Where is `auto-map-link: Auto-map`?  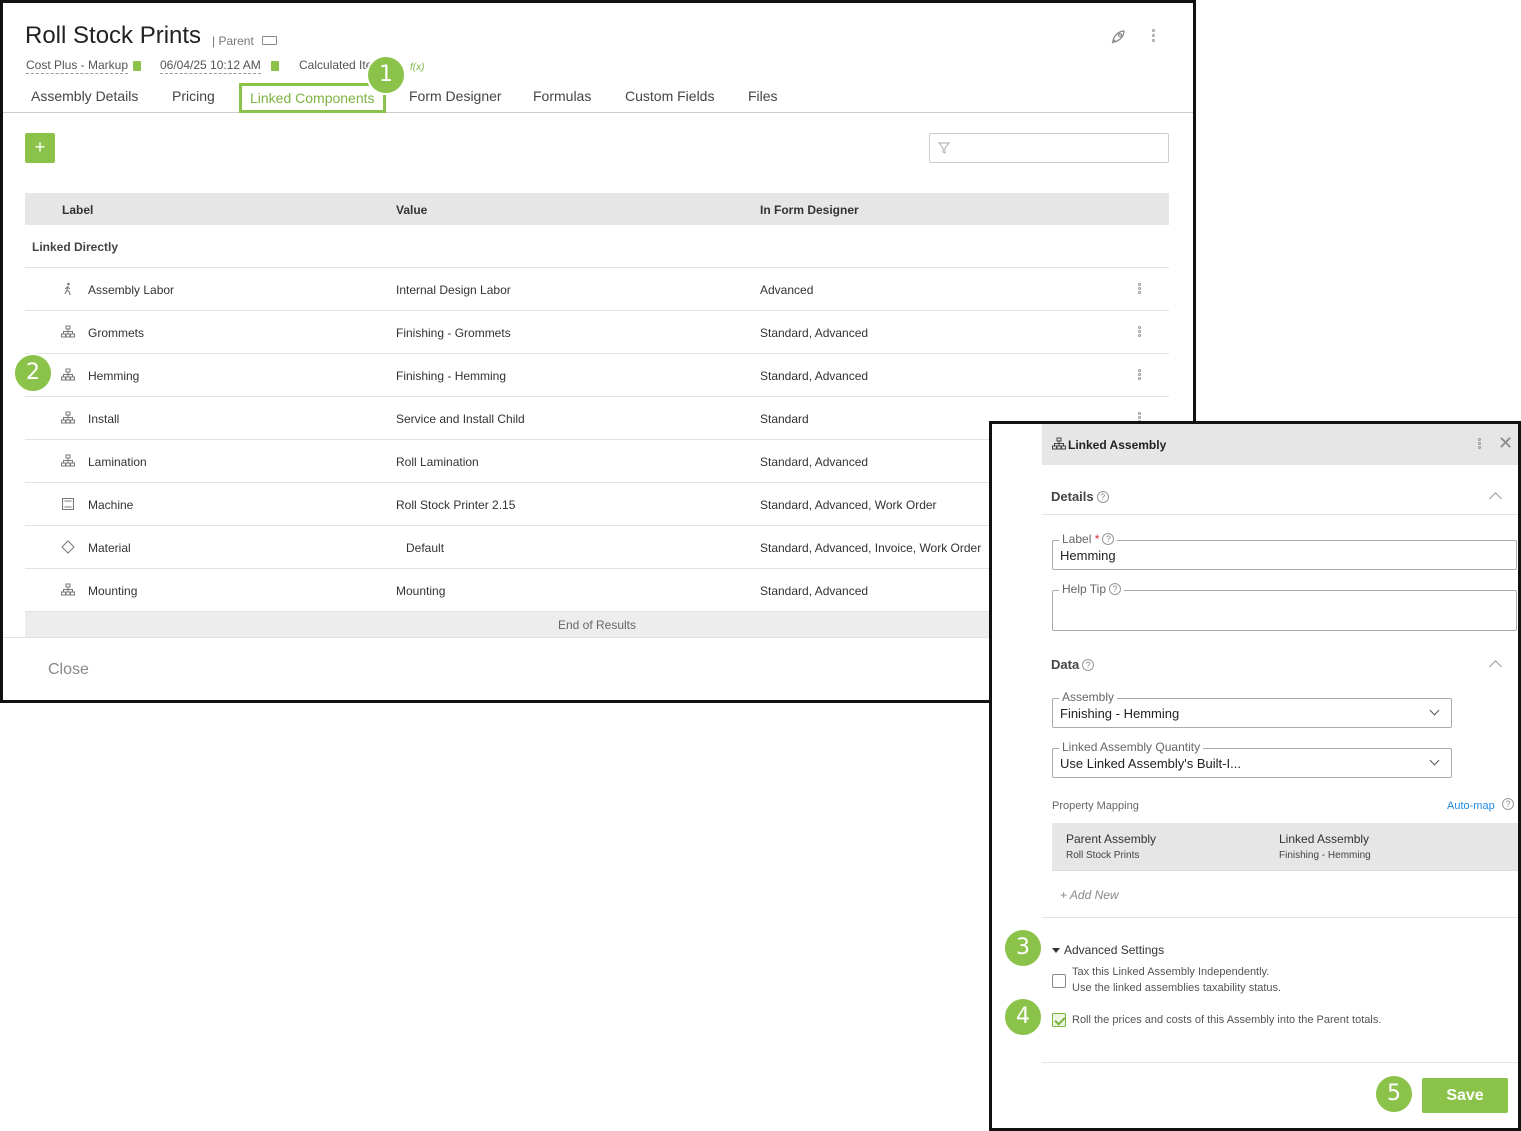
auto-map-link: Auto-map is located at coordinates (1471, 806).